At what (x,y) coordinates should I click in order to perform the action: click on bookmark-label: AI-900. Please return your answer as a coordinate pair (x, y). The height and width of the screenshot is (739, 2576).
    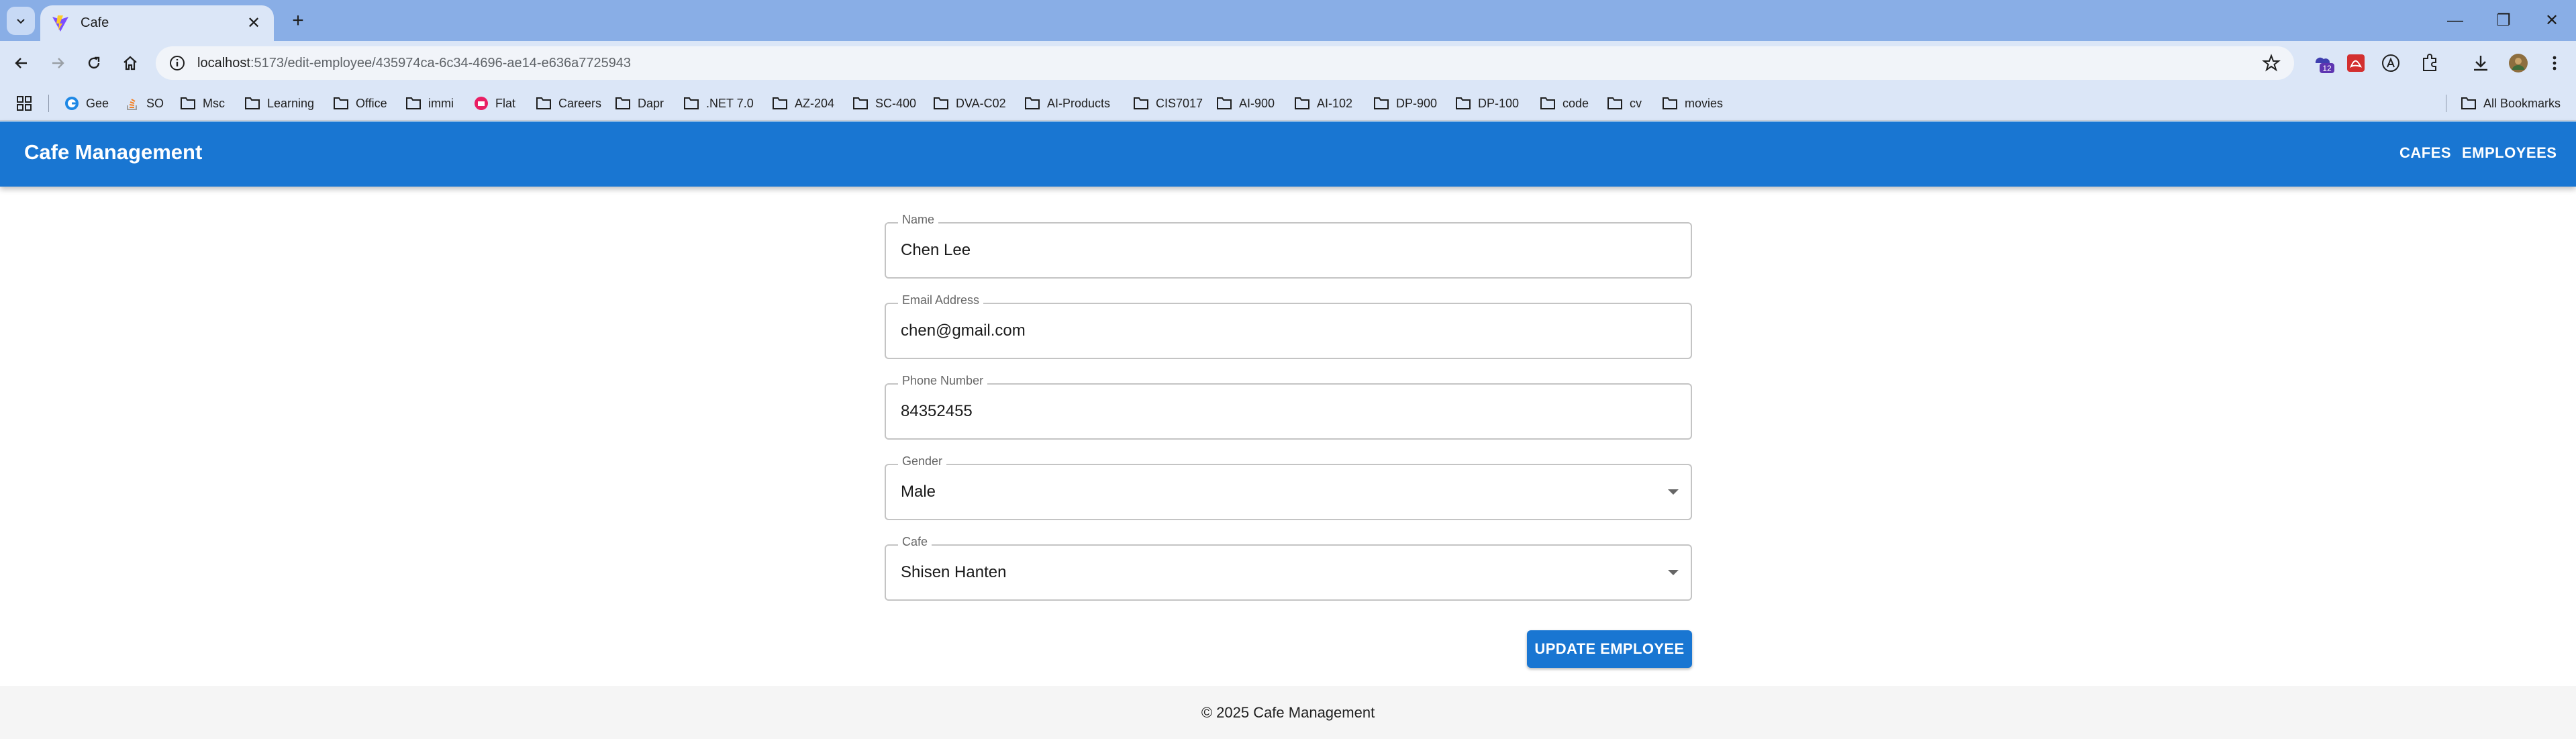
    Looking at the image, I should click on (1257, 103).